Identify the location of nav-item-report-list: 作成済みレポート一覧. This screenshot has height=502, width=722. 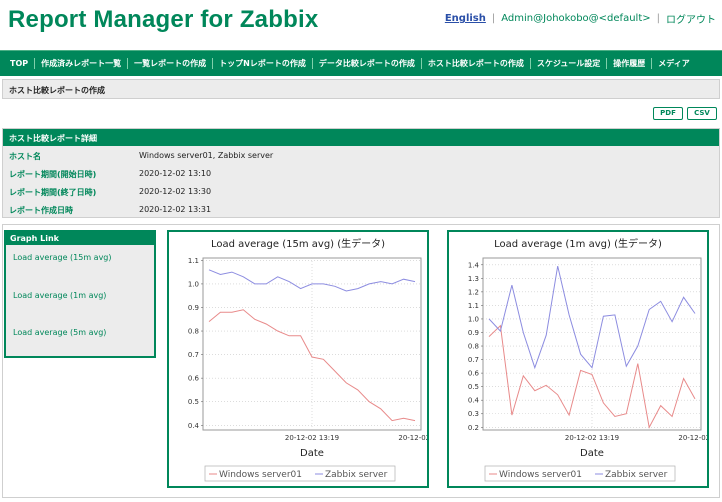
(82, 63).